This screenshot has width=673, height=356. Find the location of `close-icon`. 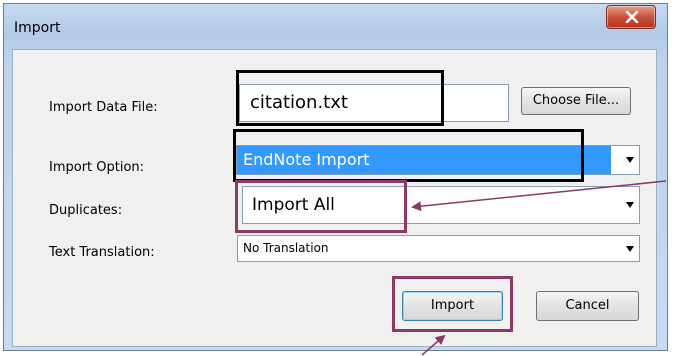

close-icon is located at coordinates (632, 17).